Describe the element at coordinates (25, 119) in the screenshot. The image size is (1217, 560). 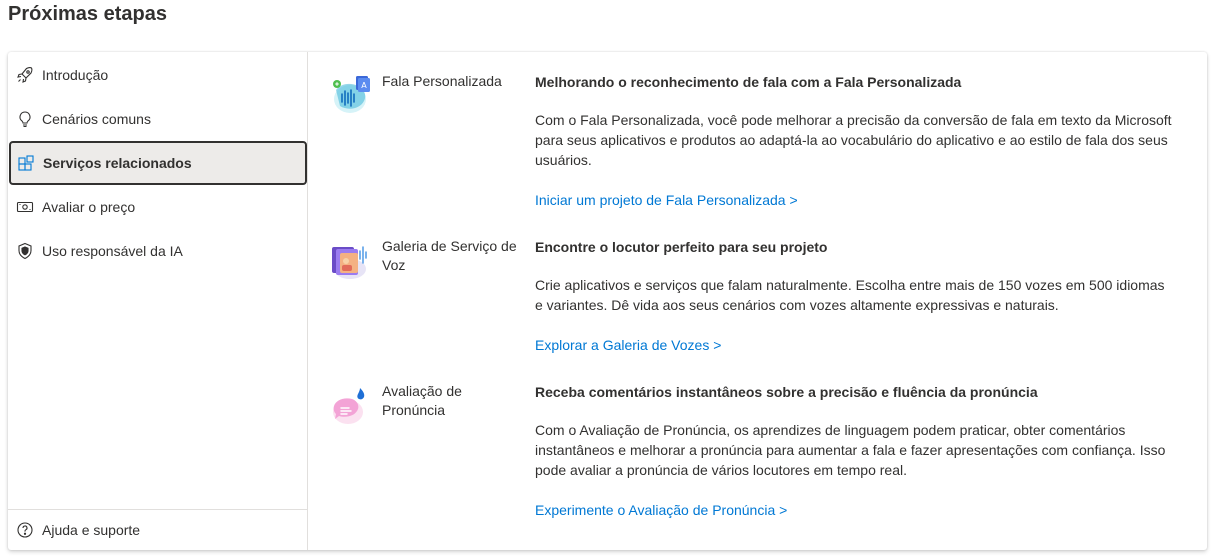
I see `lightbulb-icon` at that location.